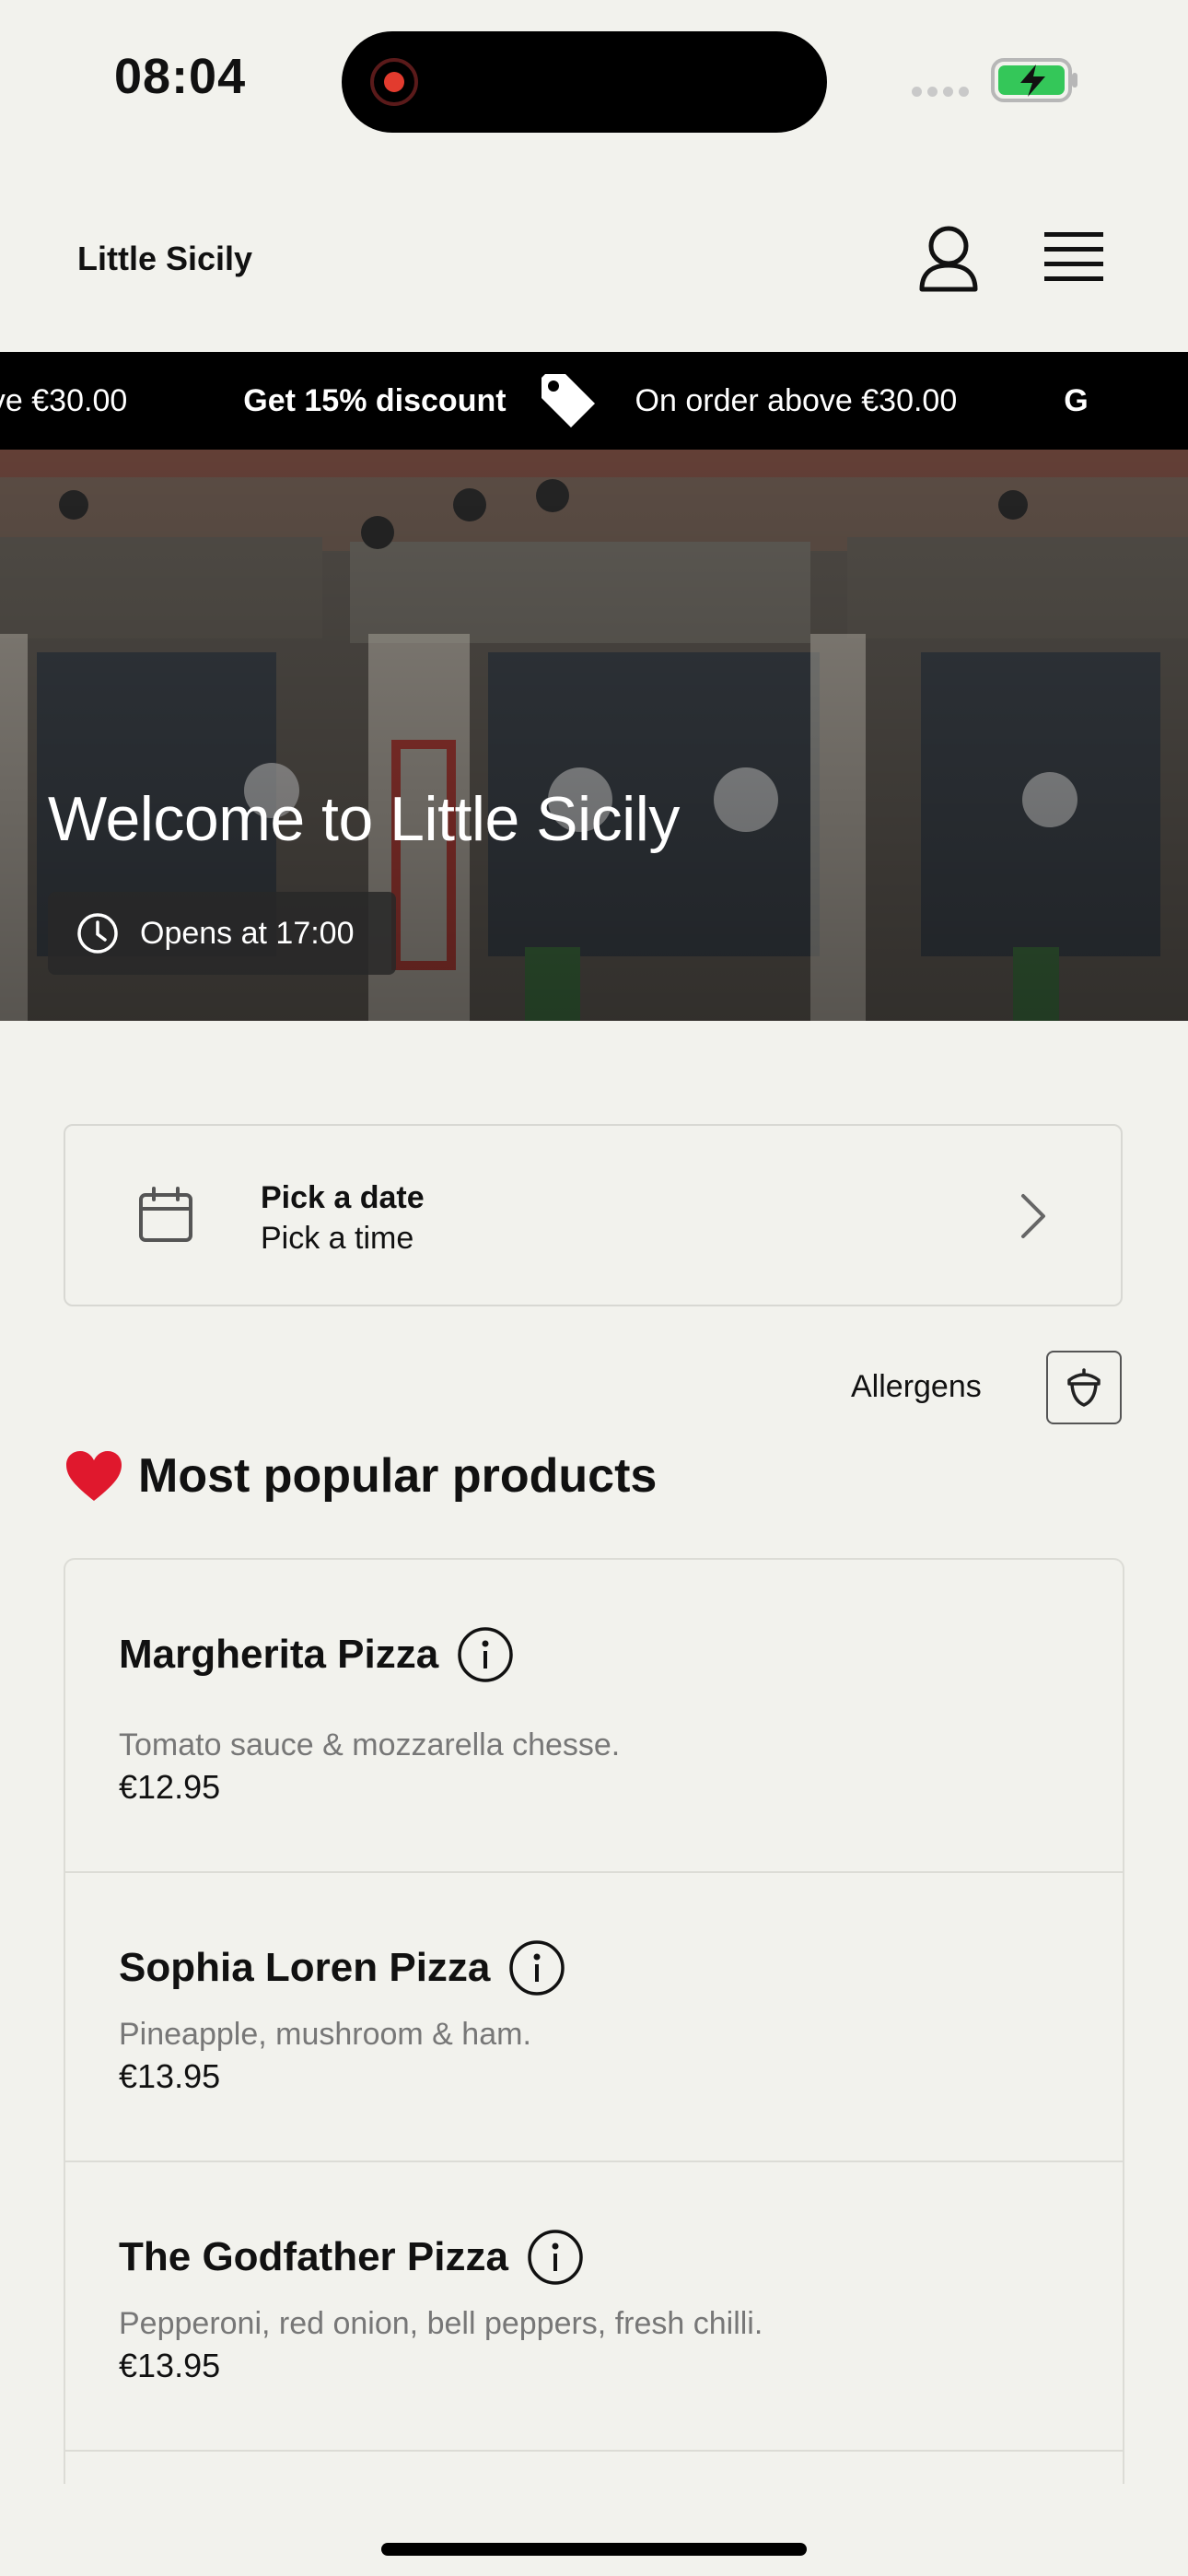  Describe the element at coordinates (594, 267) in the screenshot. I see `top-nav: Little Sicily` at that location.